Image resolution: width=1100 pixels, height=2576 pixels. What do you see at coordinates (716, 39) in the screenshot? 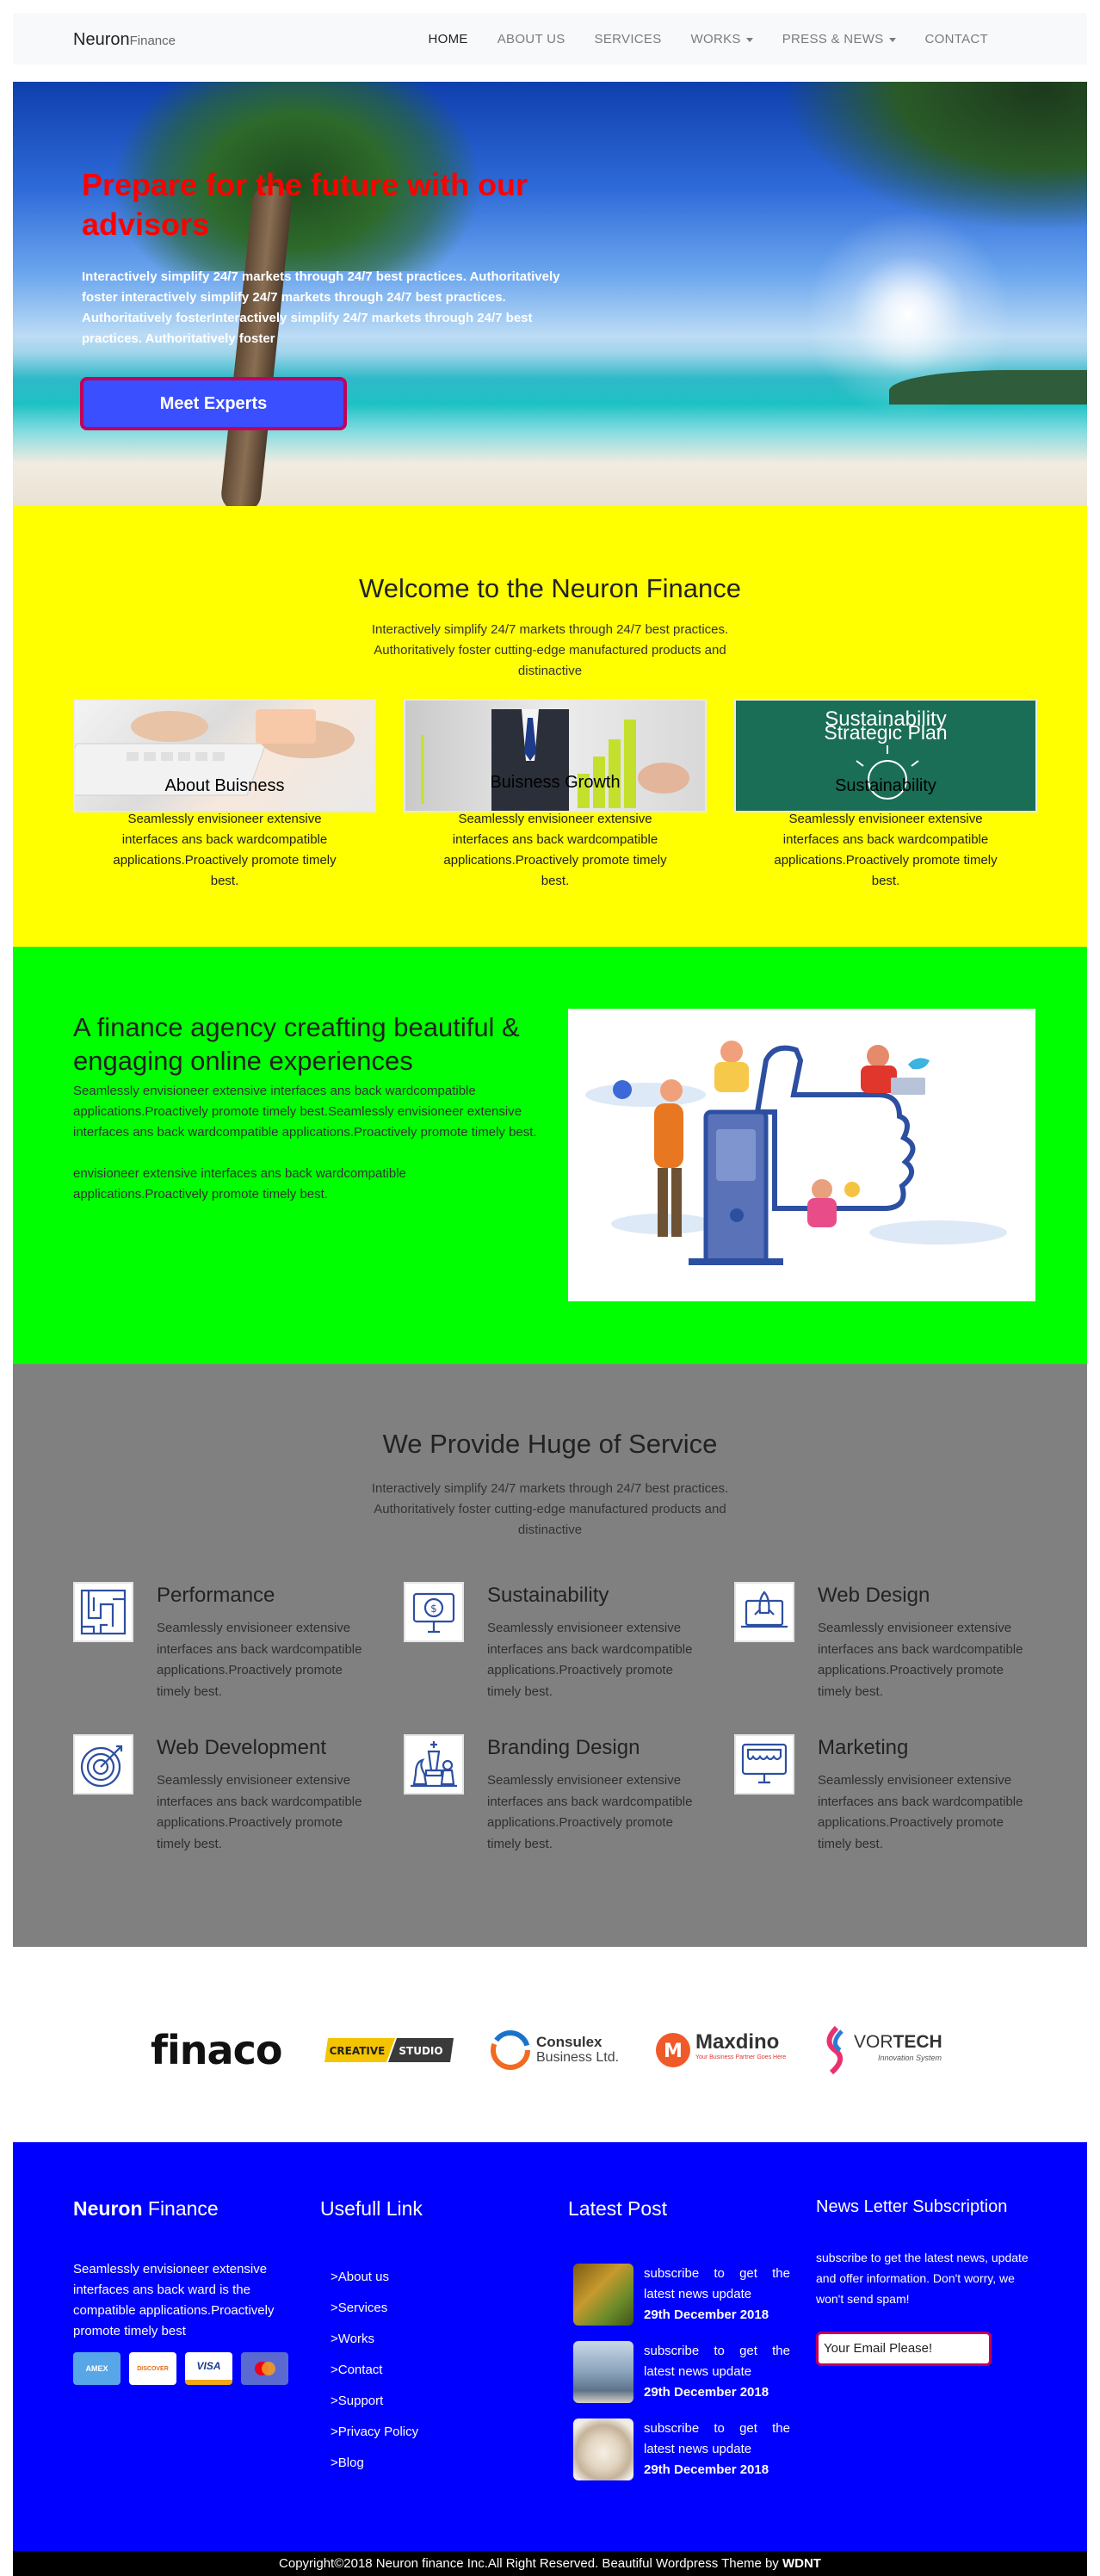
I see `nav-item-works-label: WORKS` at bounding box center [716, 39].